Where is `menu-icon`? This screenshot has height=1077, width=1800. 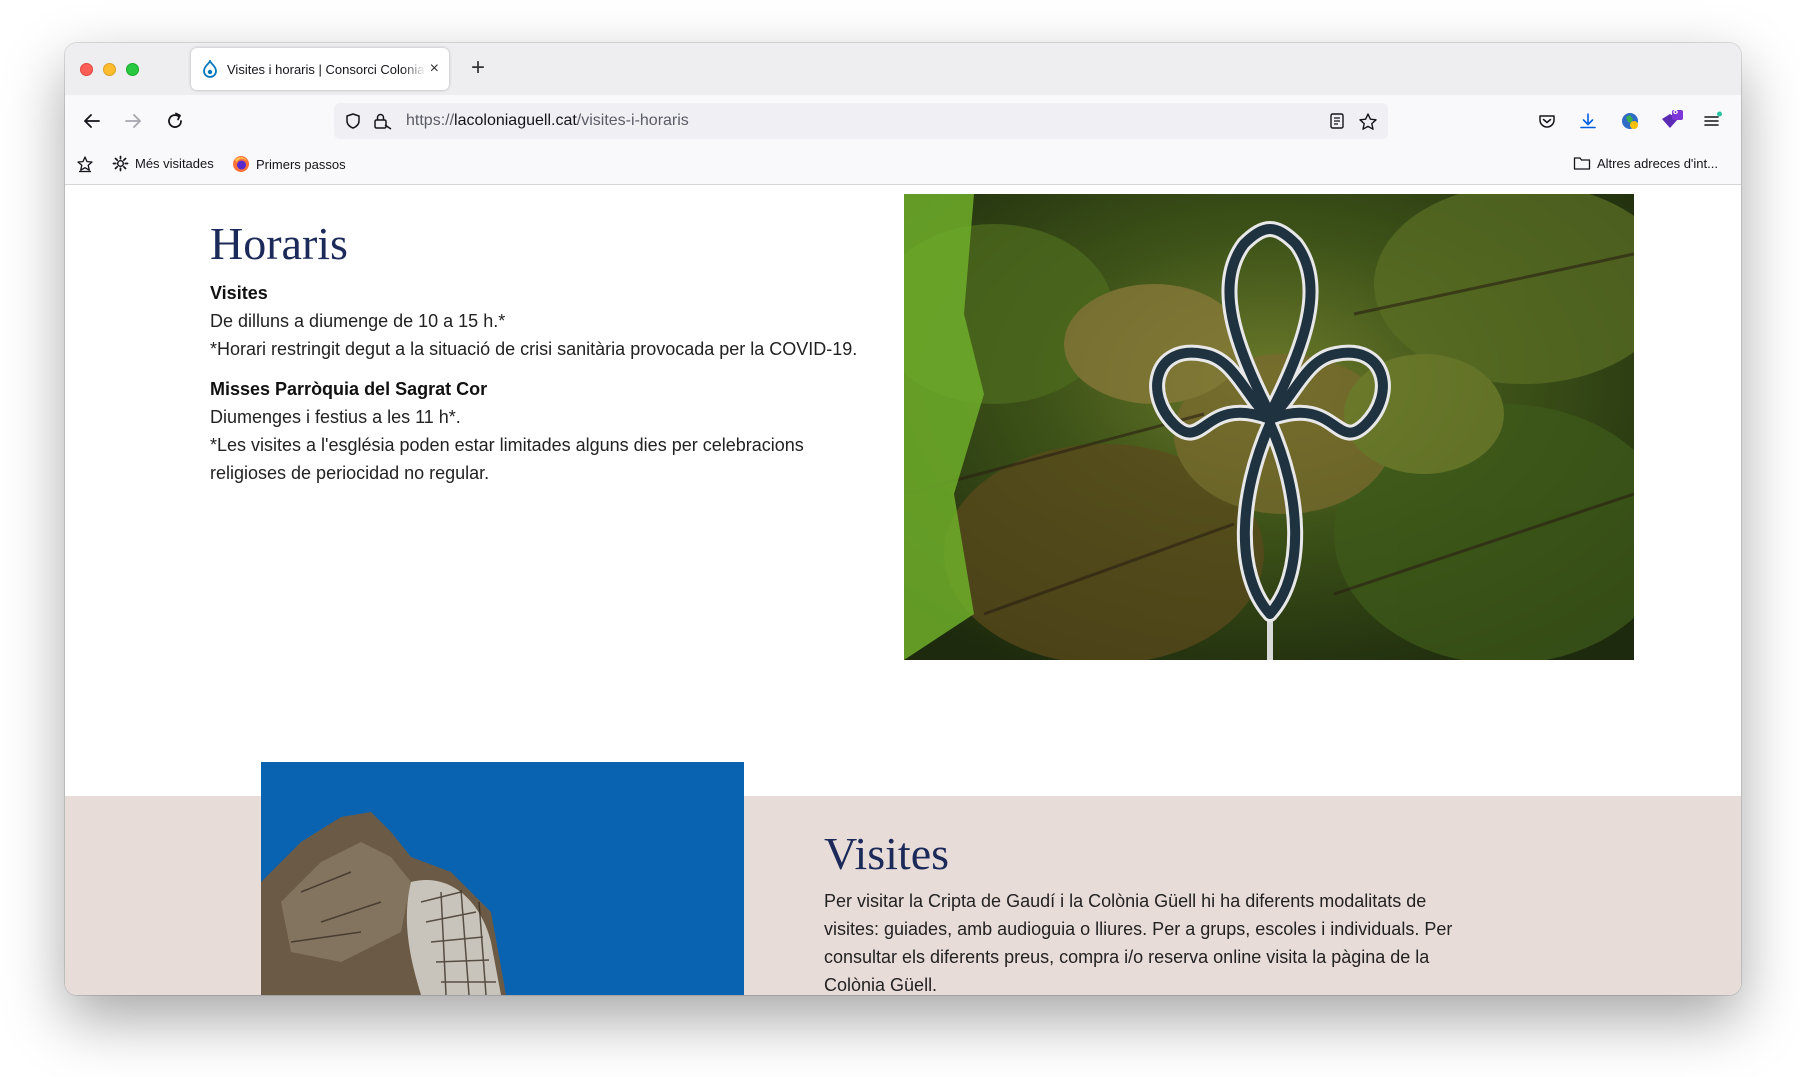
menu-icon is located at coordinates (1713, 118).